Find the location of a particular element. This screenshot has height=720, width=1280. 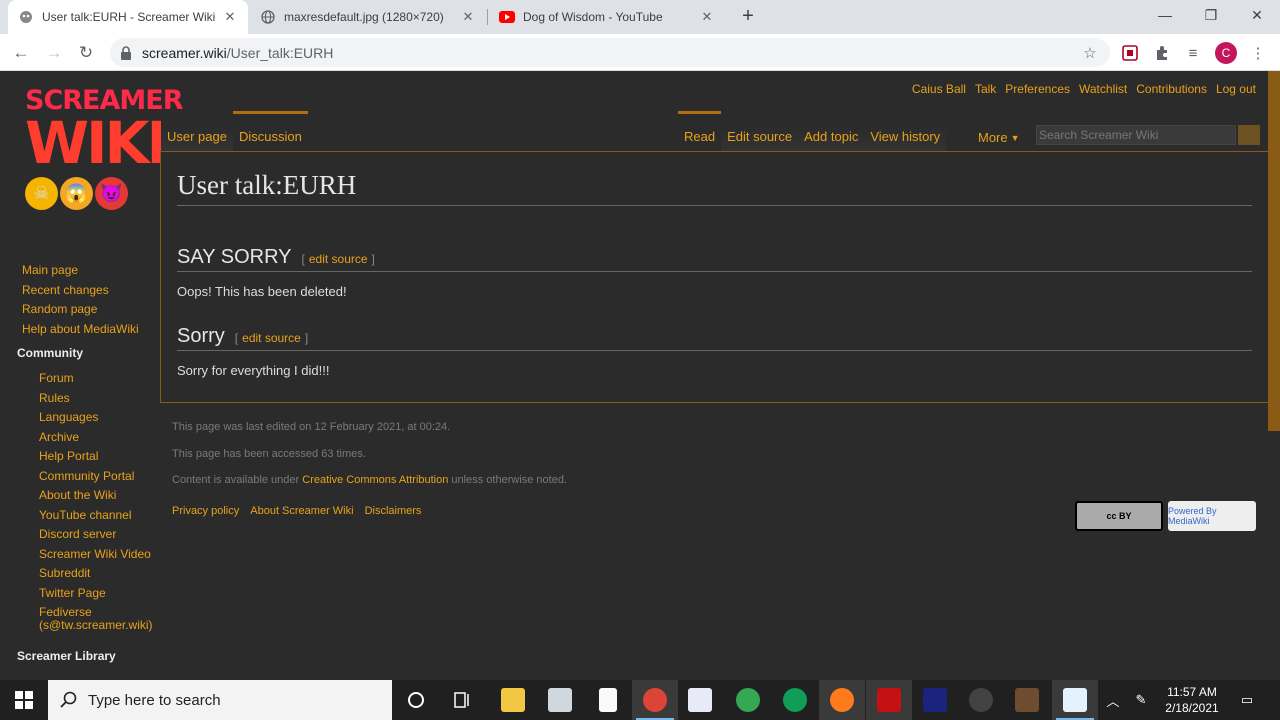

tab-user-page: User page is located at coordinates (197, 131).